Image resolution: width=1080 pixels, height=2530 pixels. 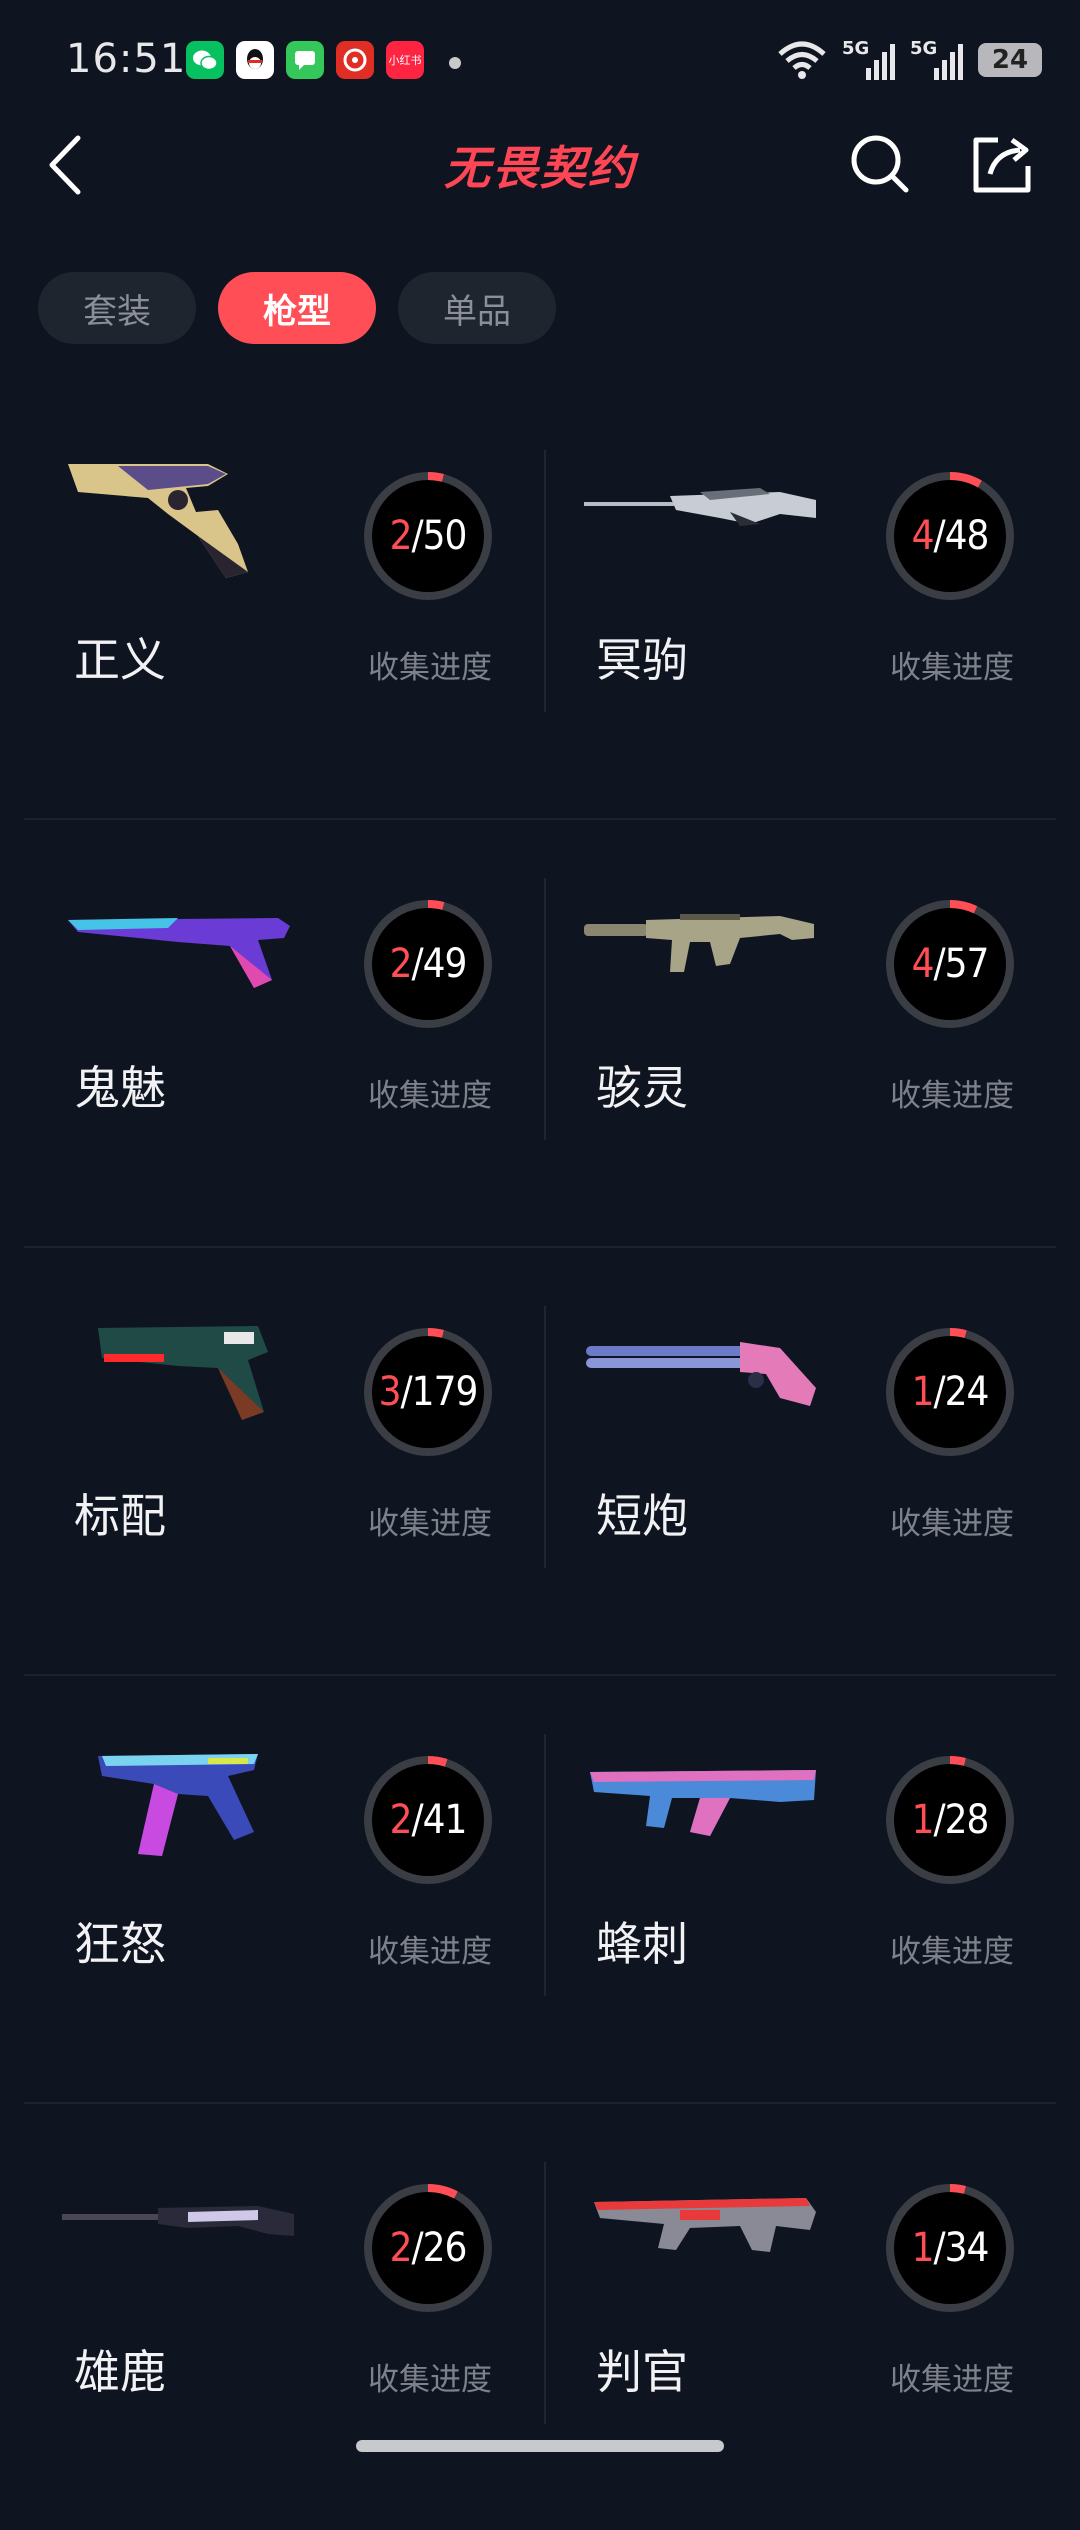 I want to click on weapon-name: 判官, so click(x=642, y=2372).